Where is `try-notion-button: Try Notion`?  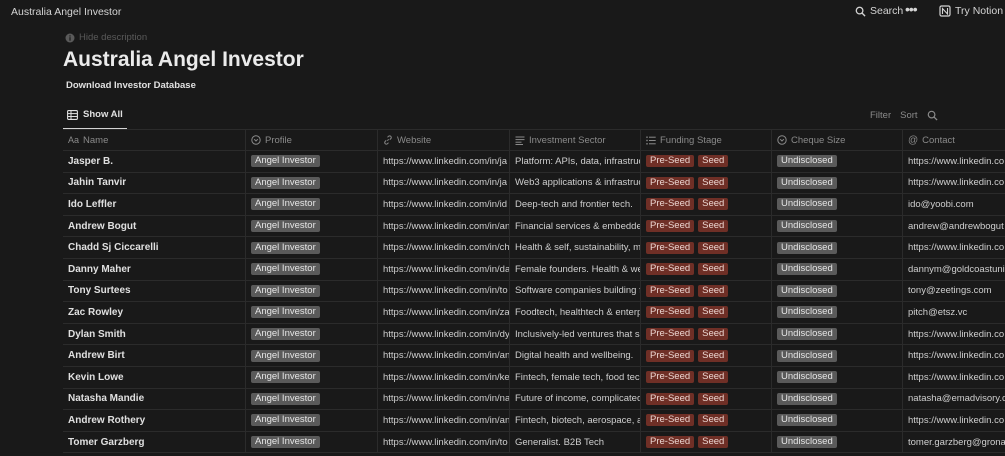 try-notion-button: Try Notion is located at coordinates (971, 11).